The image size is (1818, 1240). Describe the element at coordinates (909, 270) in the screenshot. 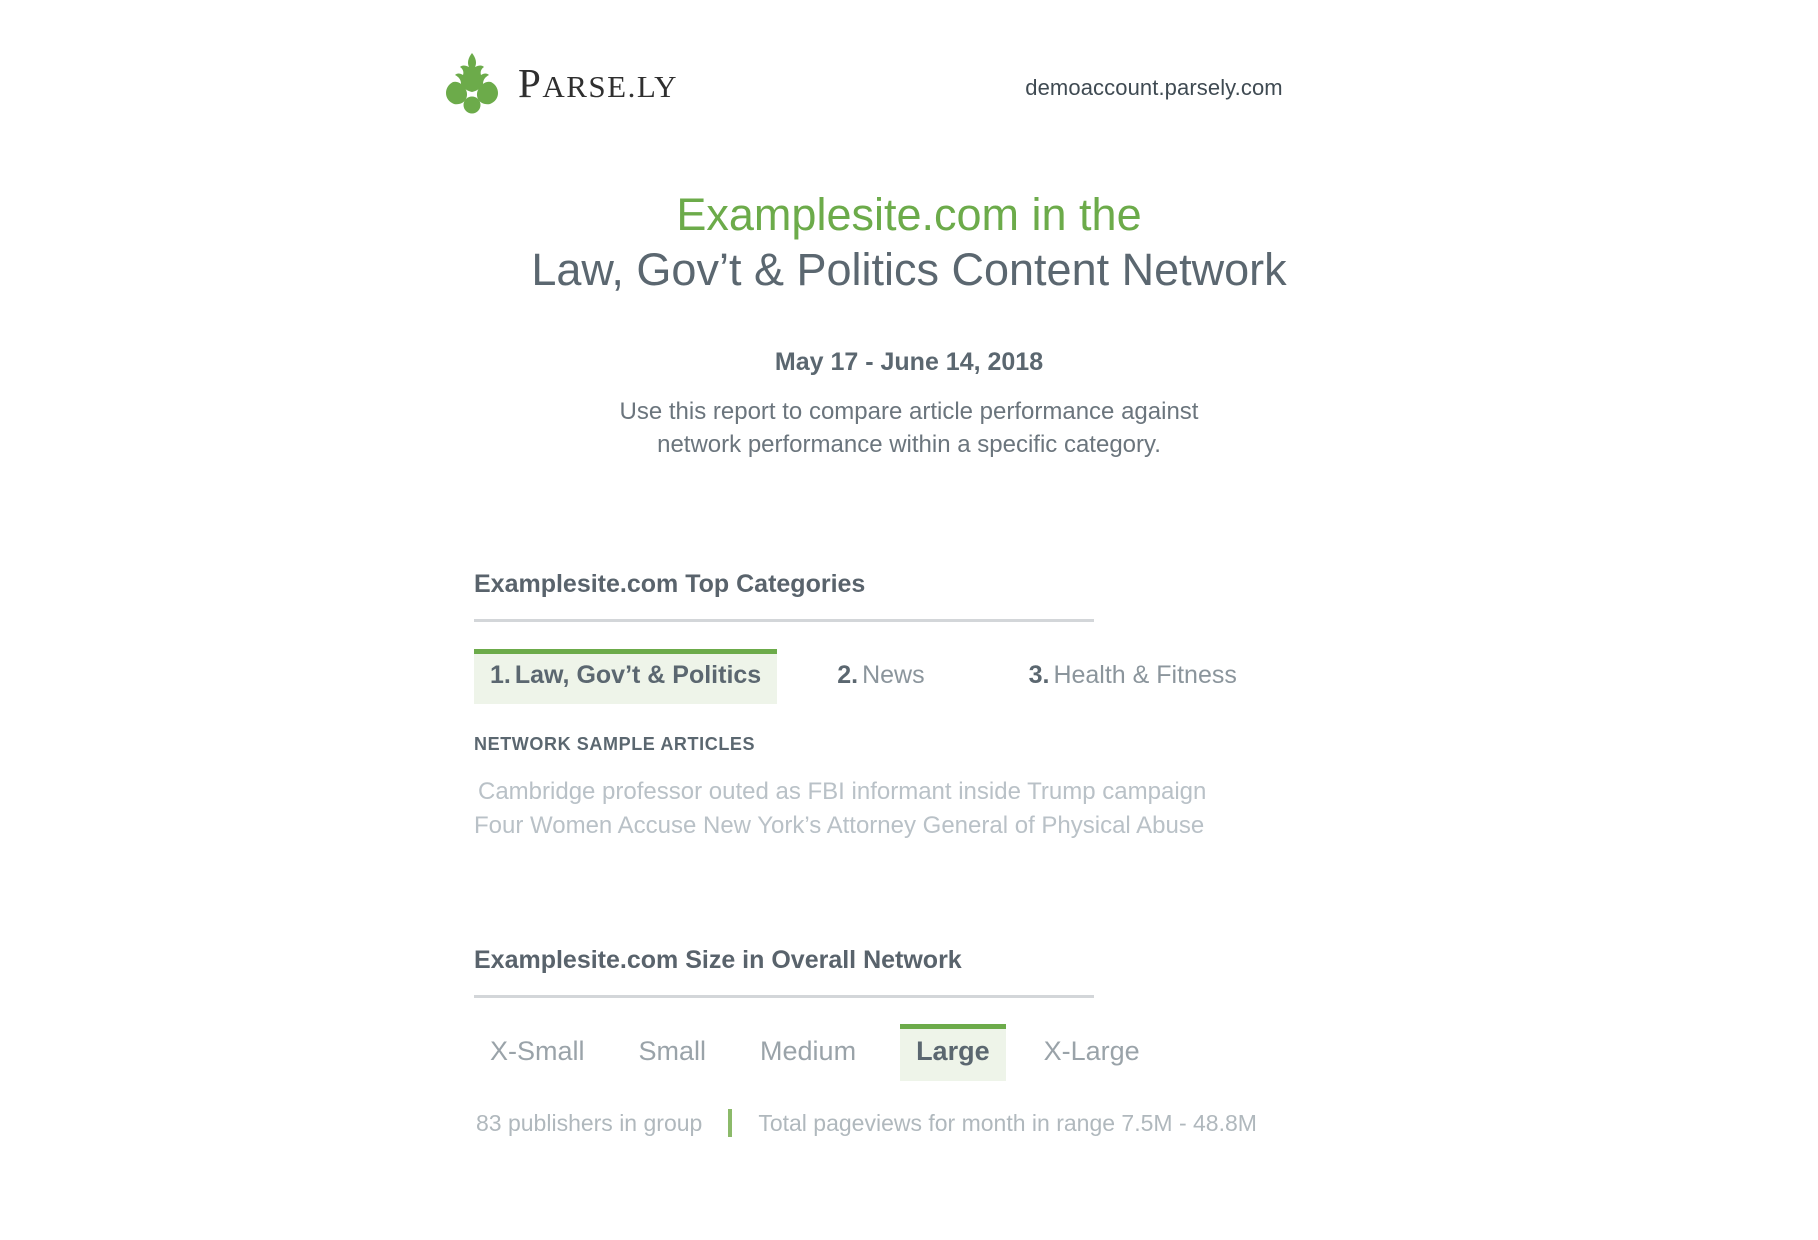

I see `page-title-network: Law, Gov’t & Politics Content Network` at that location.